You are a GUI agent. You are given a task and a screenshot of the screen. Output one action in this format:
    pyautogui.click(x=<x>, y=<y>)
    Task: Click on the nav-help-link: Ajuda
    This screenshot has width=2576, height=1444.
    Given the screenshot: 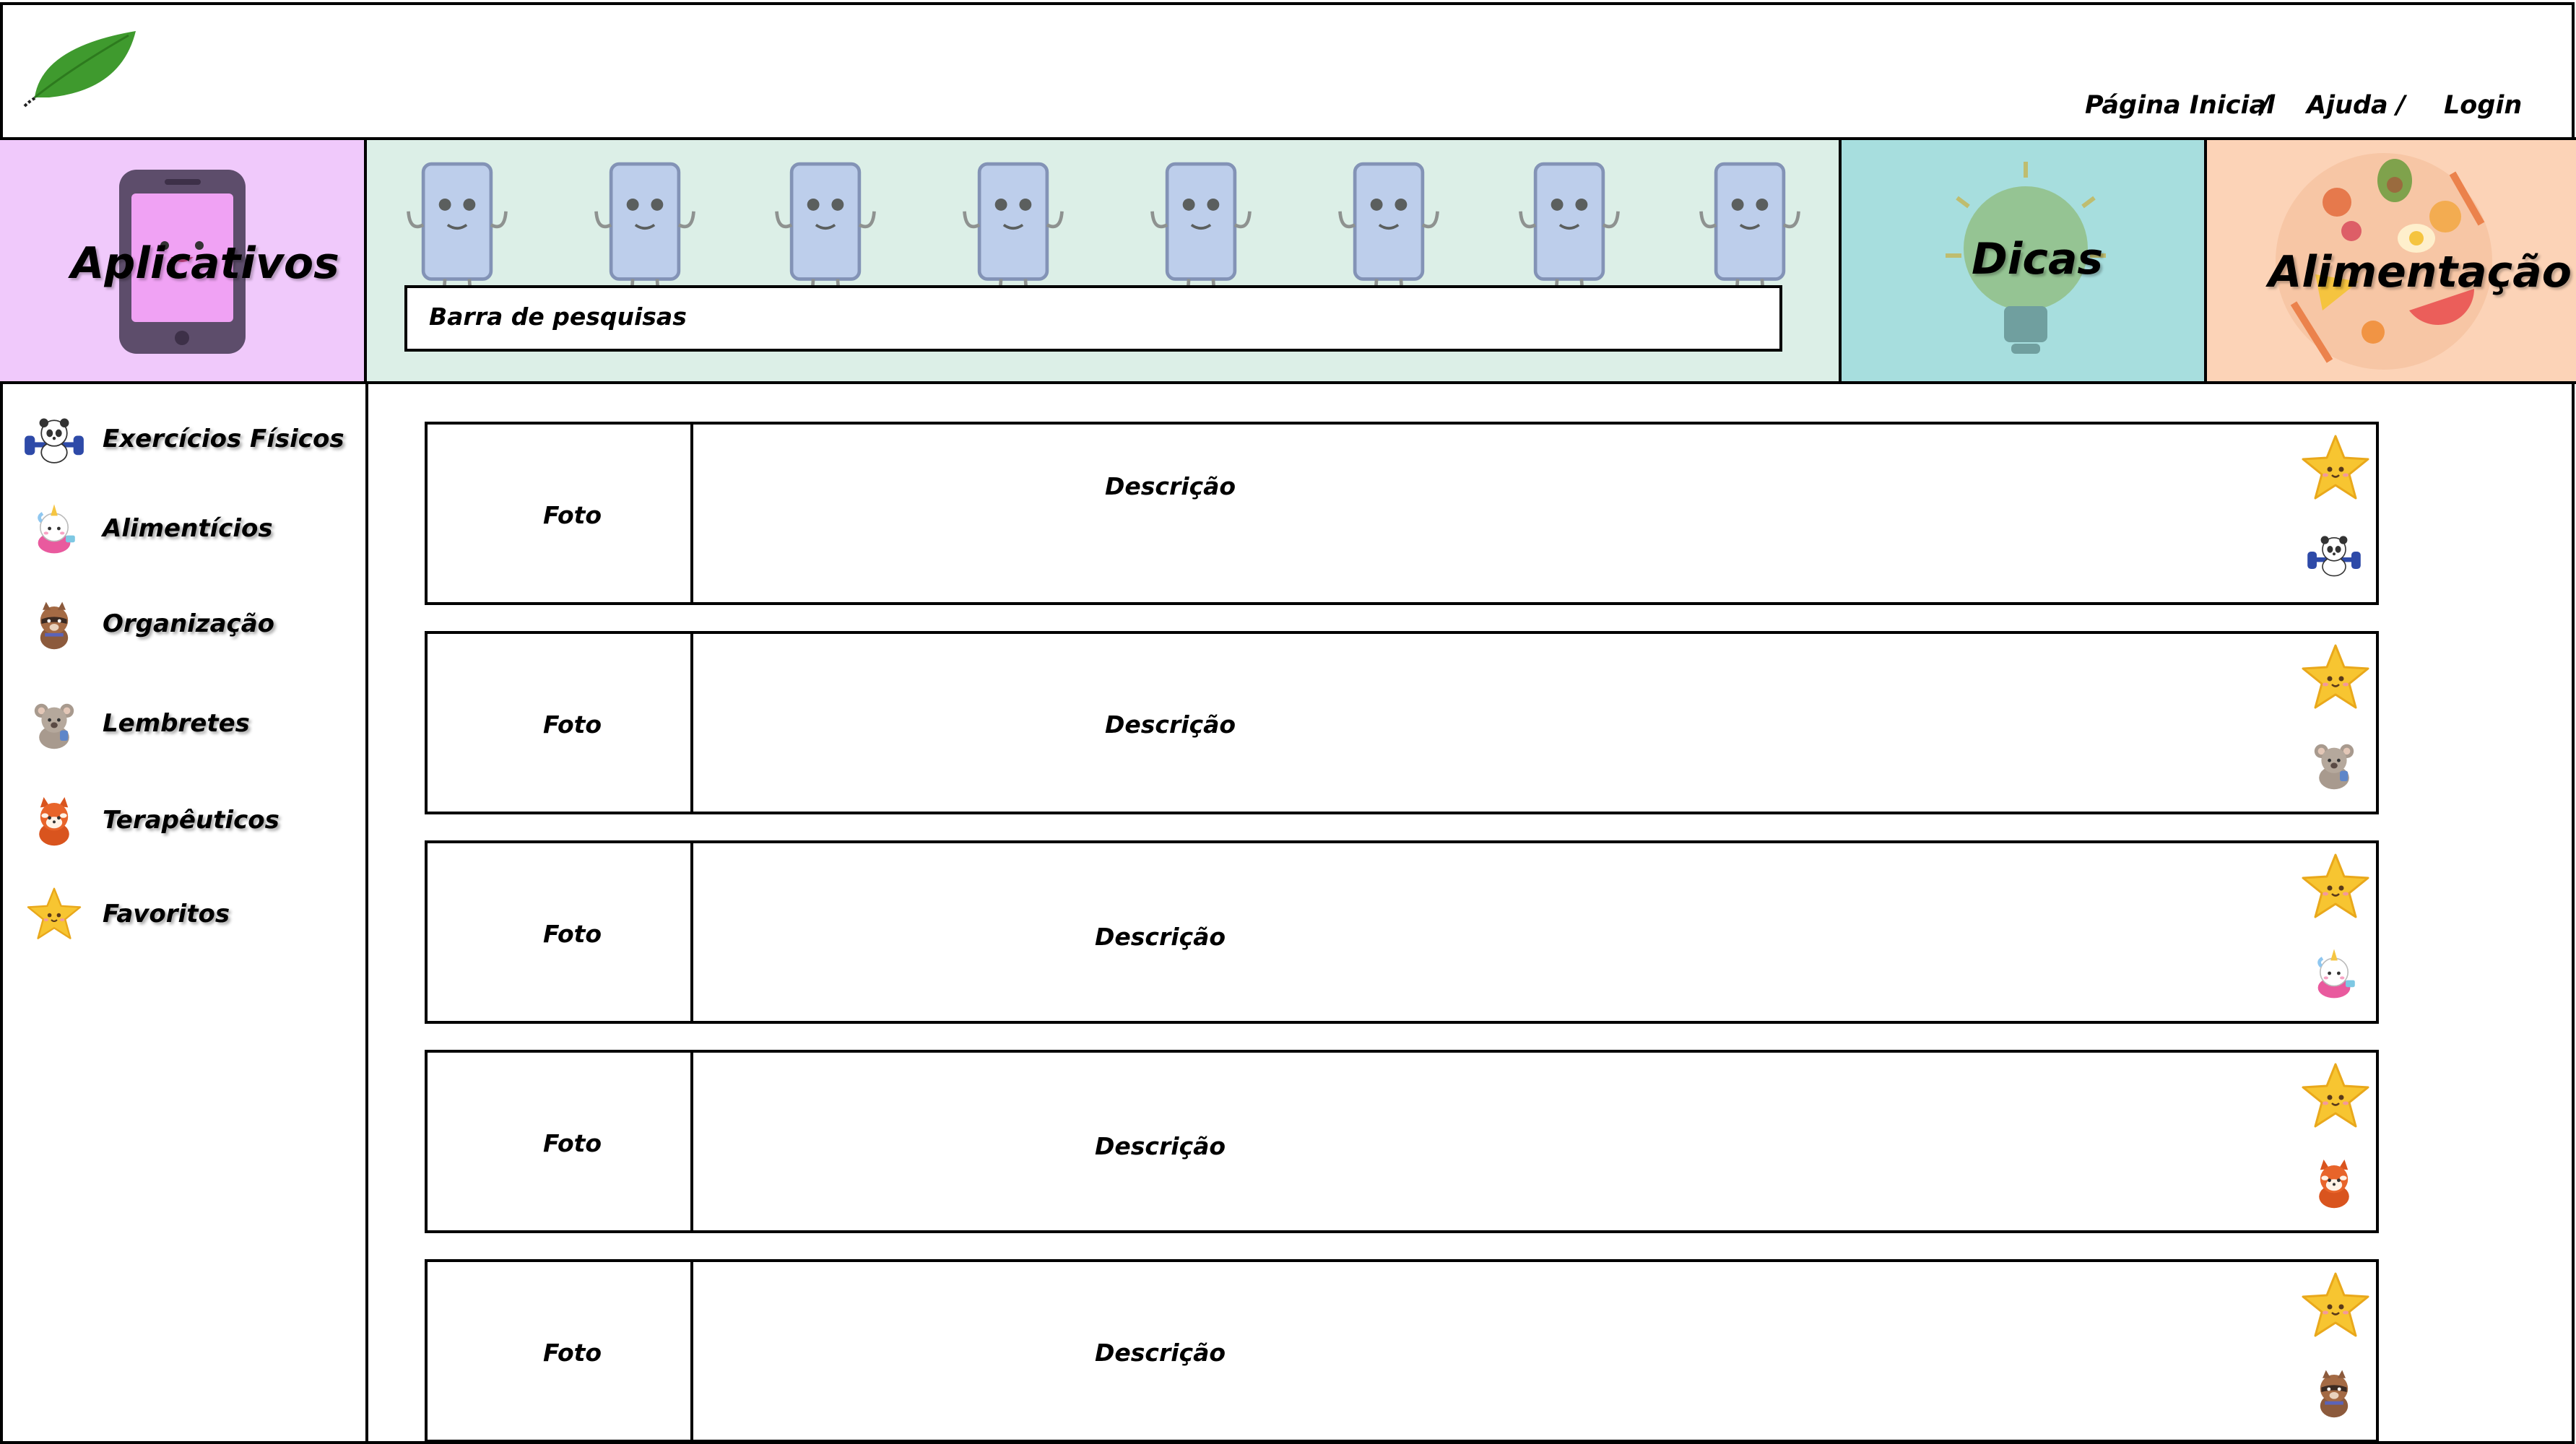 What is the action you would take?
    pyautogui.click(x=2347, y=105)
    